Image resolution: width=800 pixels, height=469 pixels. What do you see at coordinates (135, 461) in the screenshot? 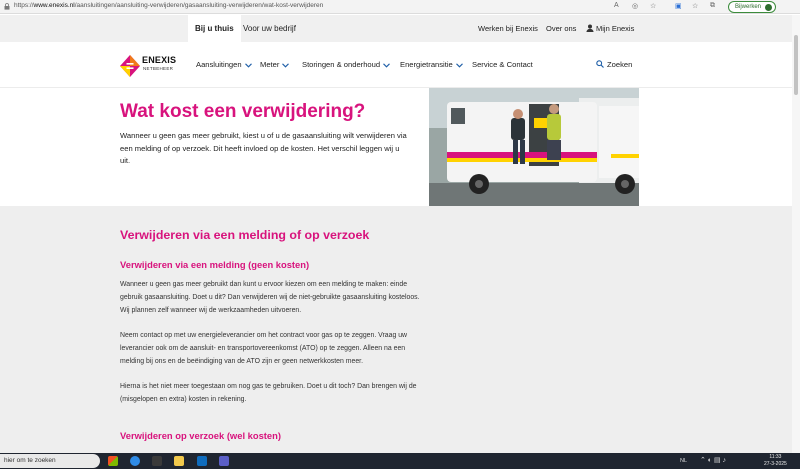
I see `edge-browser-icon` at bounding box center [135, 461].